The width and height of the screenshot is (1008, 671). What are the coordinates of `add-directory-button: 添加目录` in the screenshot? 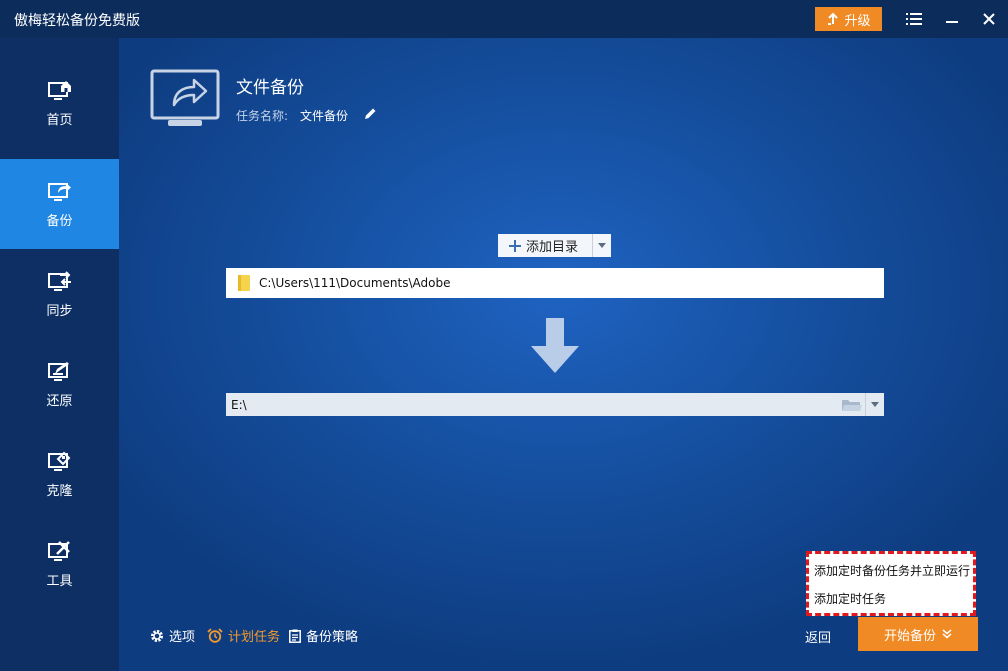 It's located at (554, 245).